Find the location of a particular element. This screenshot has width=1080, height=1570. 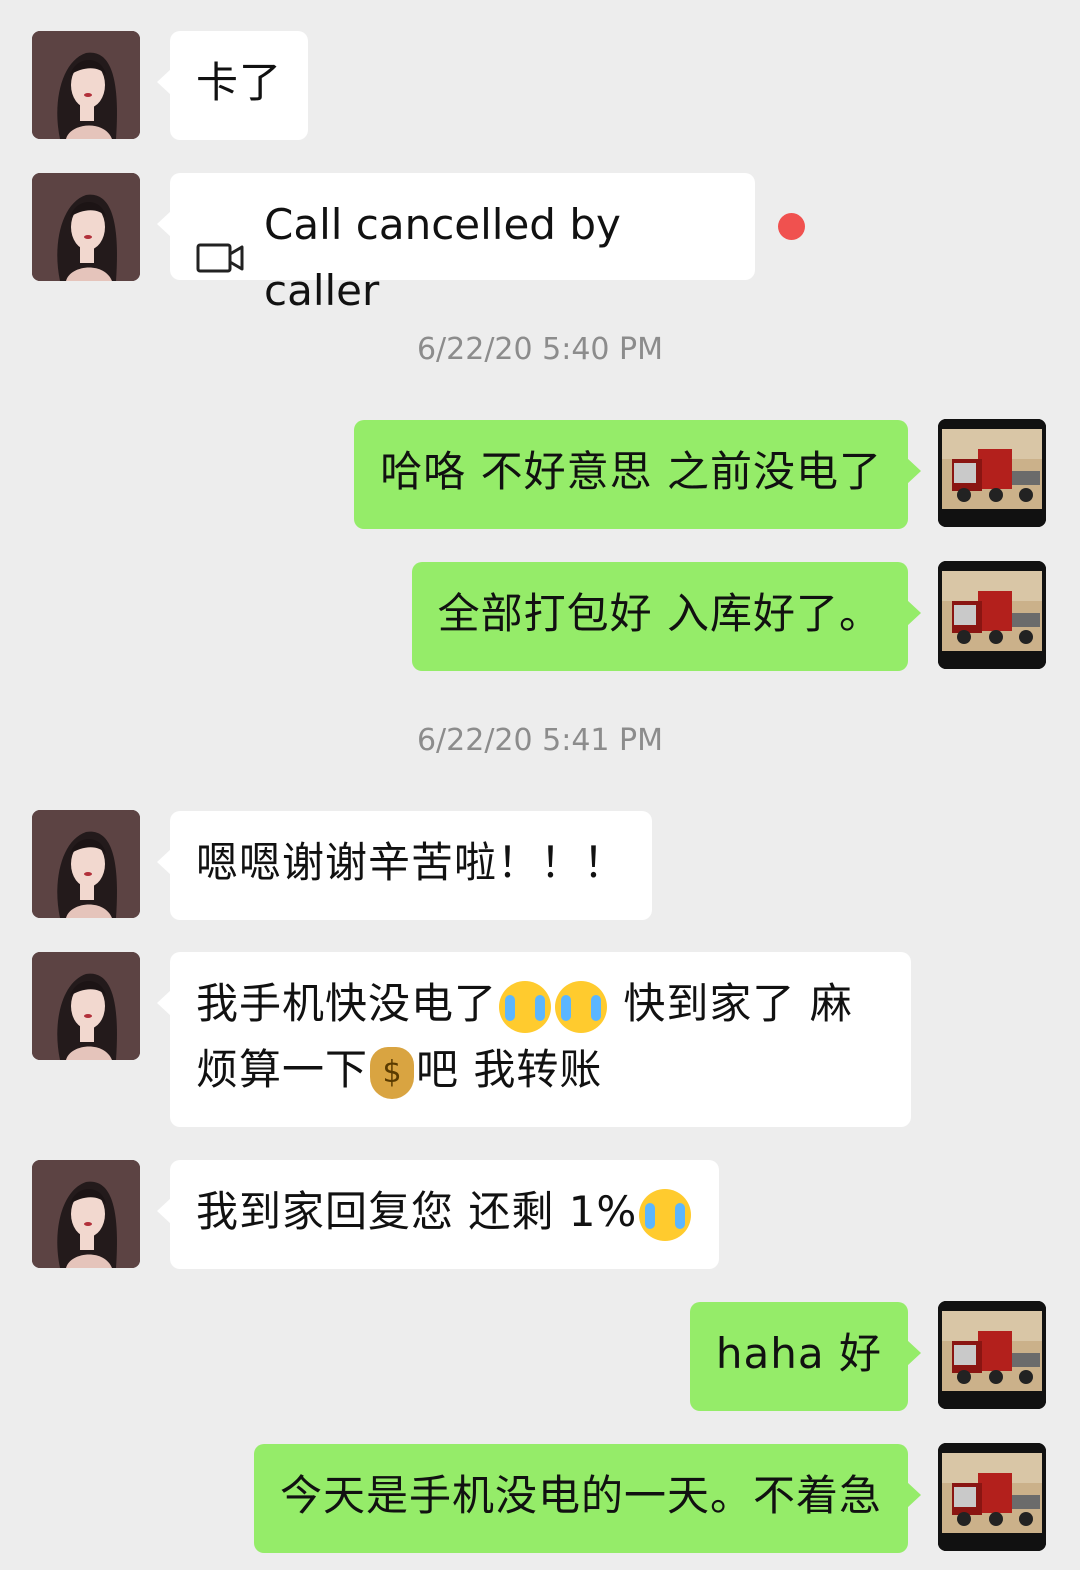

call-status-bubble: Call cancelled by caller is located at coordinates (456, 244).